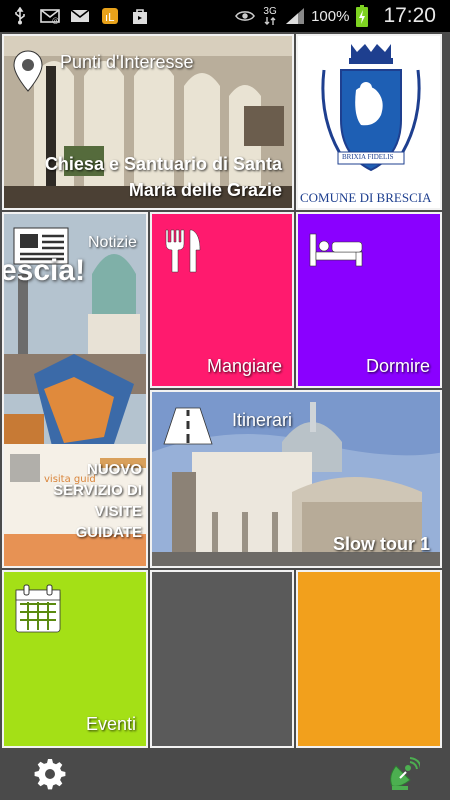 The height and width of the screenshot is (800, 450). What do you see at coordinates (110, 724) in the screenshot?
I see `events-label: Eventi` at bounding box center [110, 724].